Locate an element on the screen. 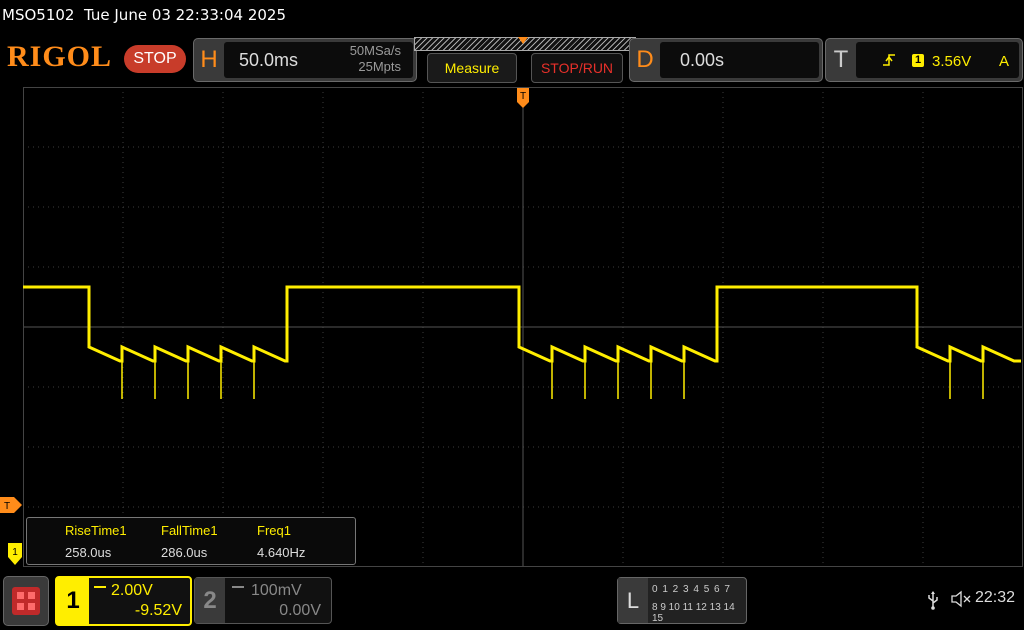 The height and width of the screenshot is (630, 1024). logic-analyzer-panel: L 0 1 2 3 4 5 6 7 8 9 10 11 12 13 14 15 is located at coordinates (682, 600).